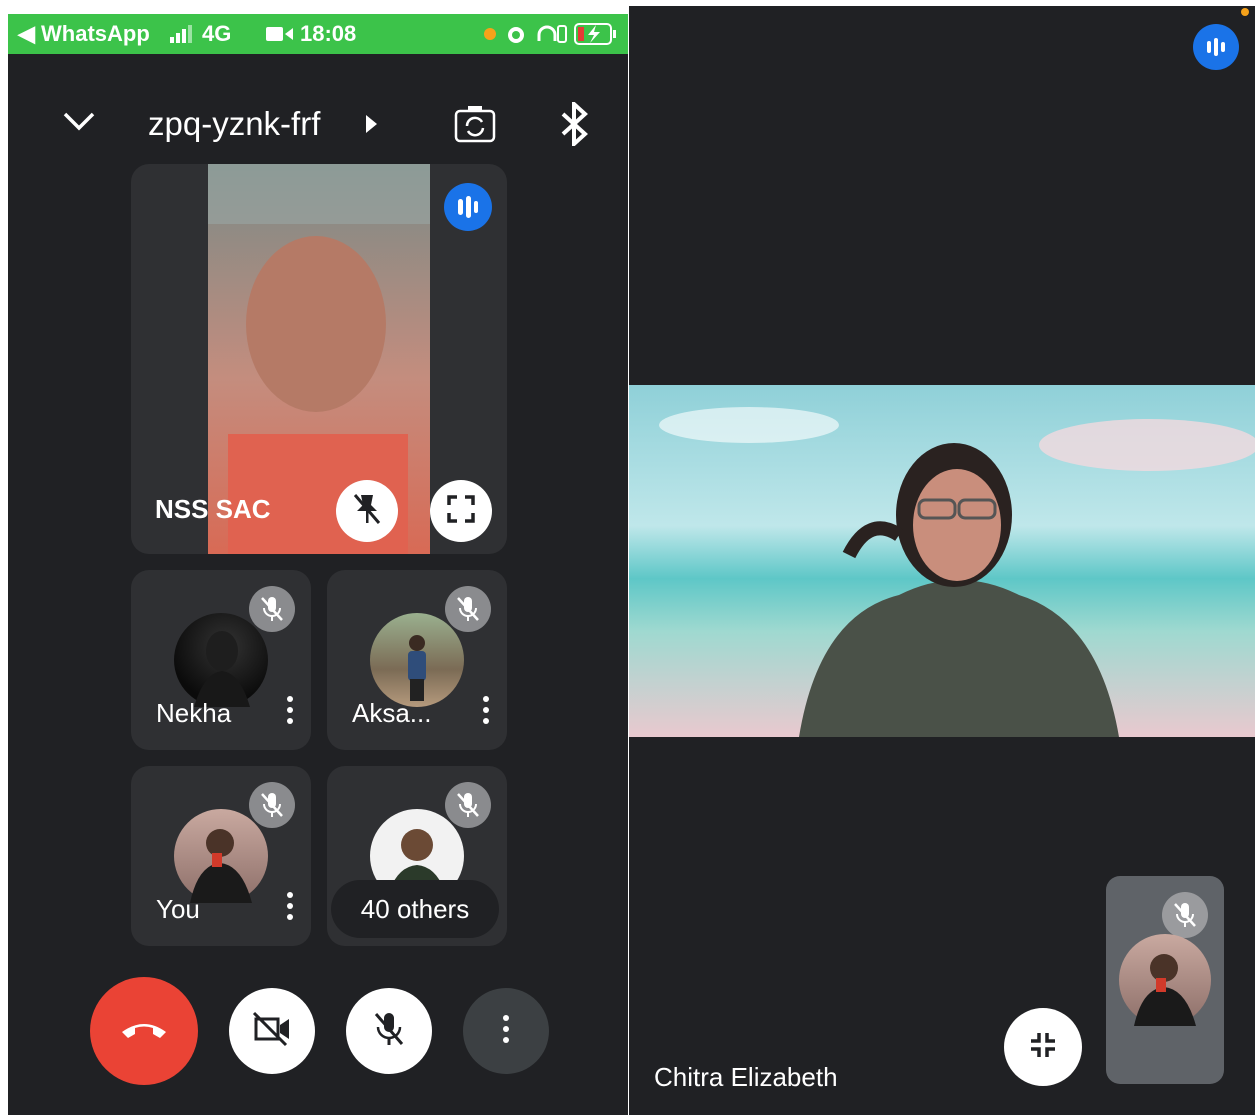 This screenshot has height=1115, width=1255. What do you see at coordinates (475, 126) in the screenshot?
I see `switch-camera-icon` at bounding box center [475, 126].